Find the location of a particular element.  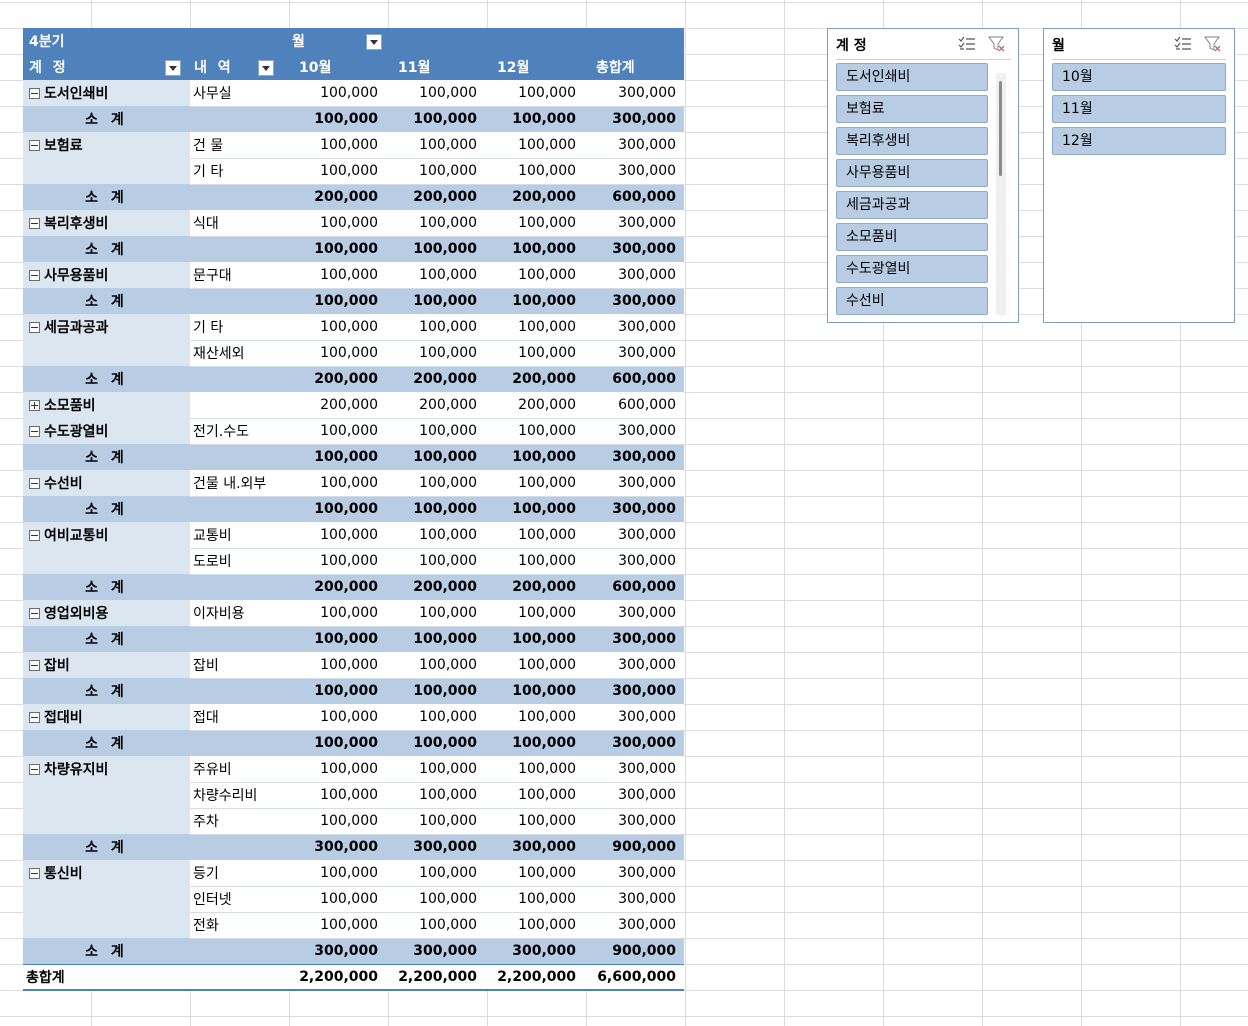

item-cell: 식대 is located at coordinates (239, 223).